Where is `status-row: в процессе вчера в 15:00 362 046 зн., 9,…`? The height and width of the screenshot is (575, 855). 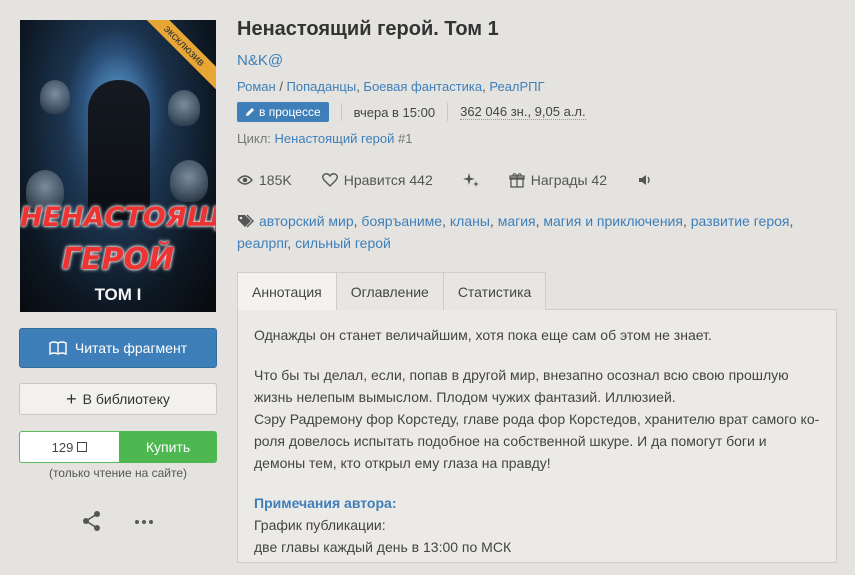
status-row: в процессе вчера в 15:00 362 046 зн., 9,… is located at coordinates (537, 112).